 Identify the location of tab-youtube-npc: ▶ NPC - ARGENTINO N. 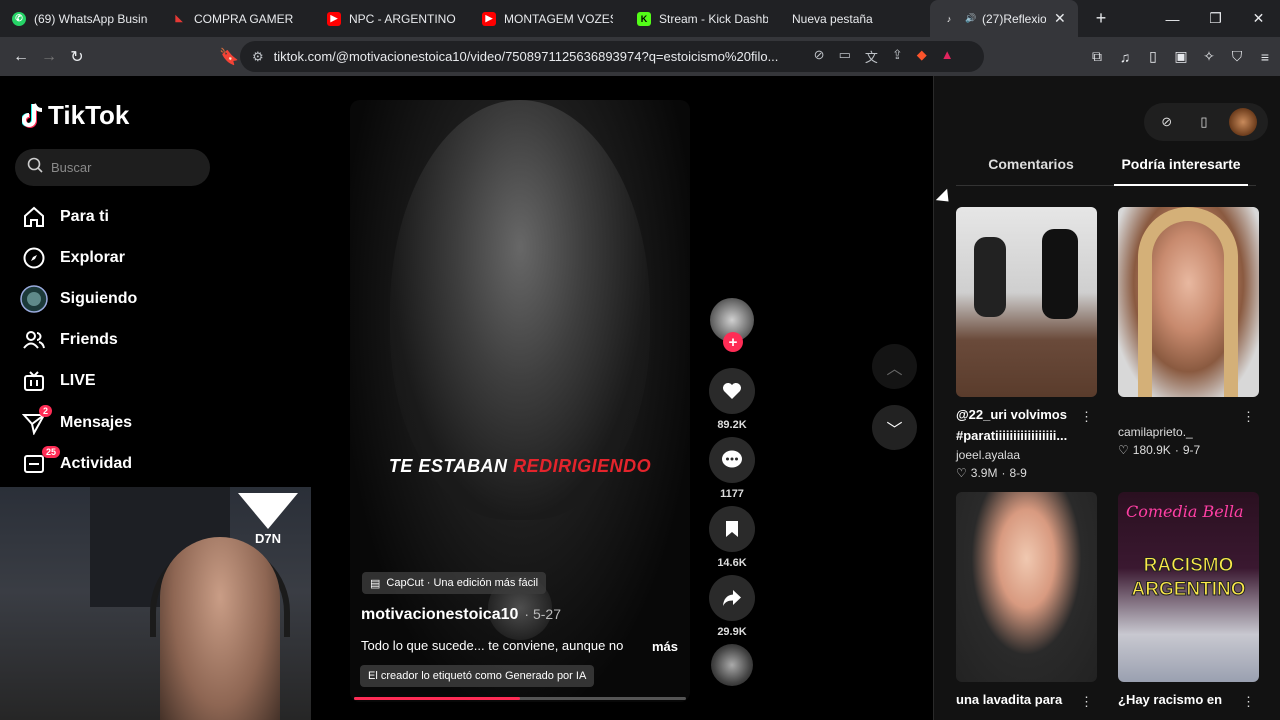
(392, 18).